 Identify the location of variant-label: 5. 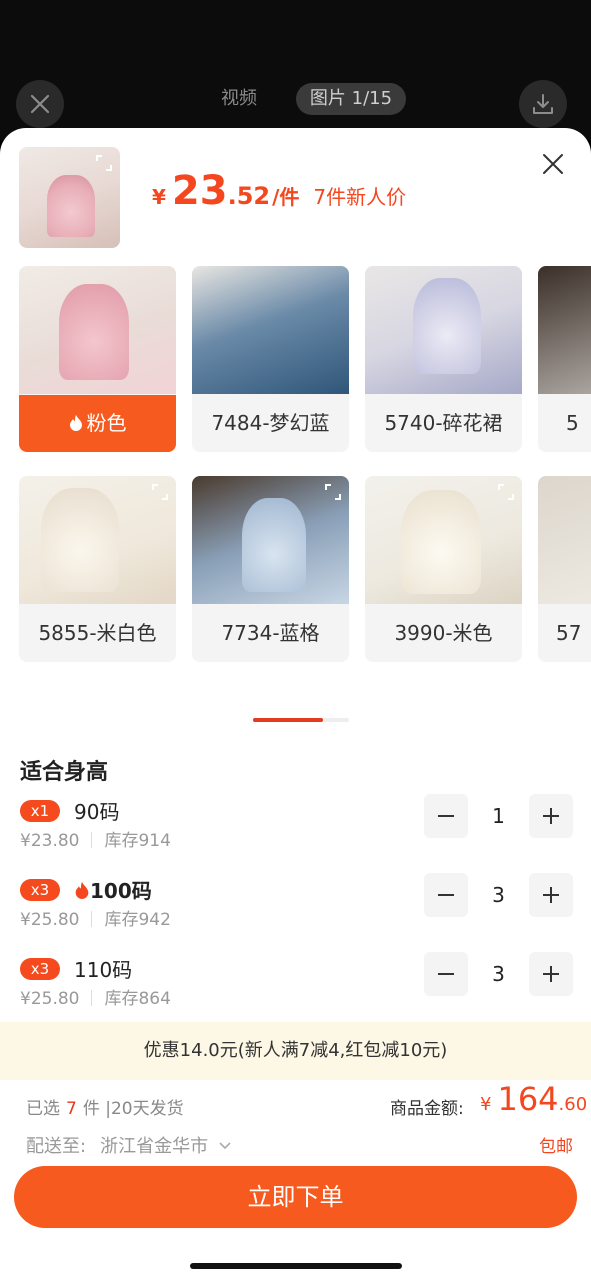
(572, 423).